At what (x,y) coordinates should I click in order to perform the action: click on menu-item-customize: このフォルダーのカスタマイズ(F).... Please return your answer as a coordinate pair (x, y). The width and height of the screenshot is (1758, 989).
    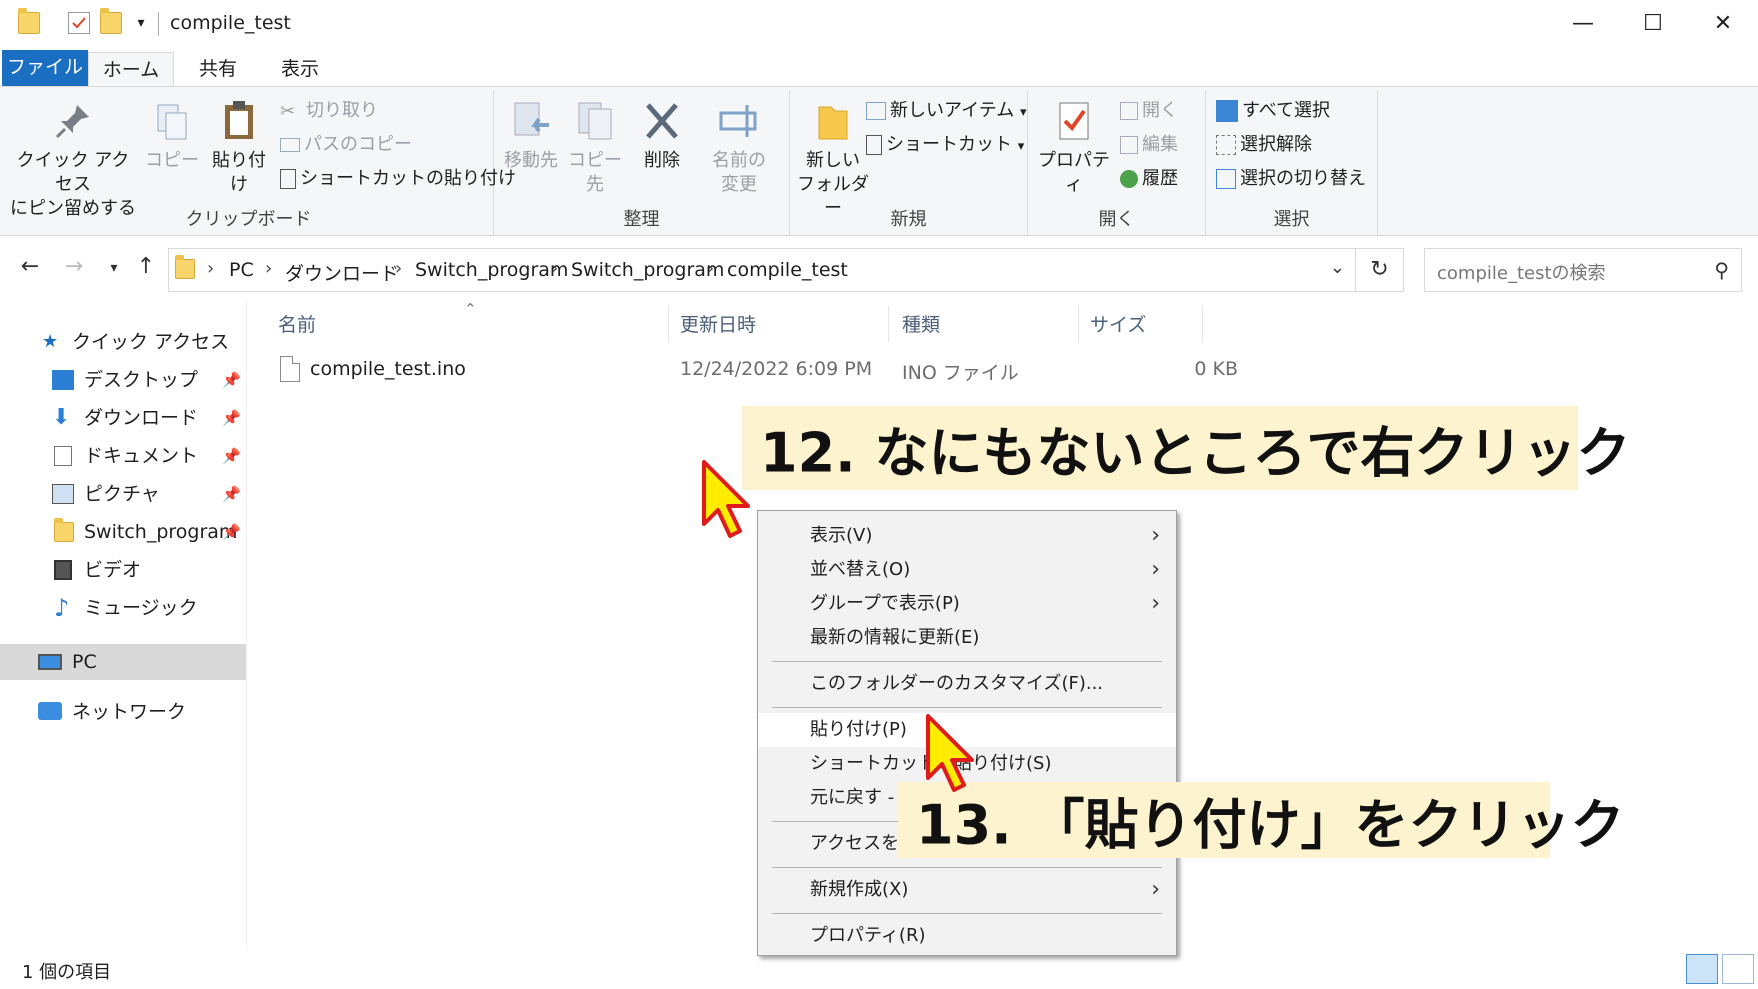
    Looking at the image, I should click on (967, 684).